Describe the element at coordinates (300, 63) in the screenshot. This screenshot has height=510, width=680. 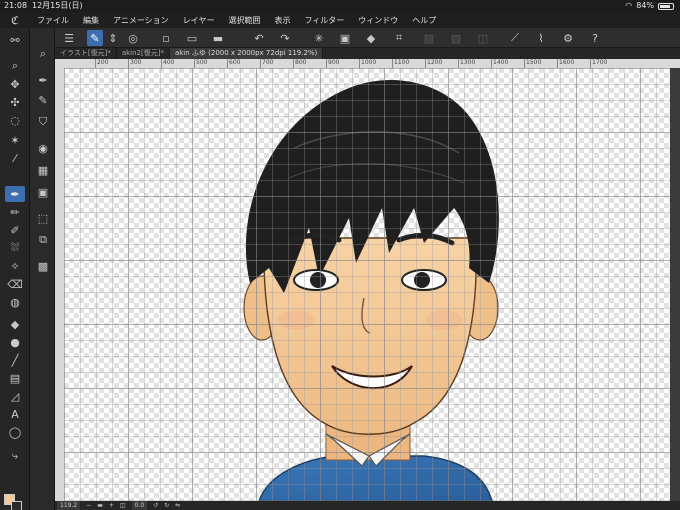
I see `ruler-tick: 800` at that location.